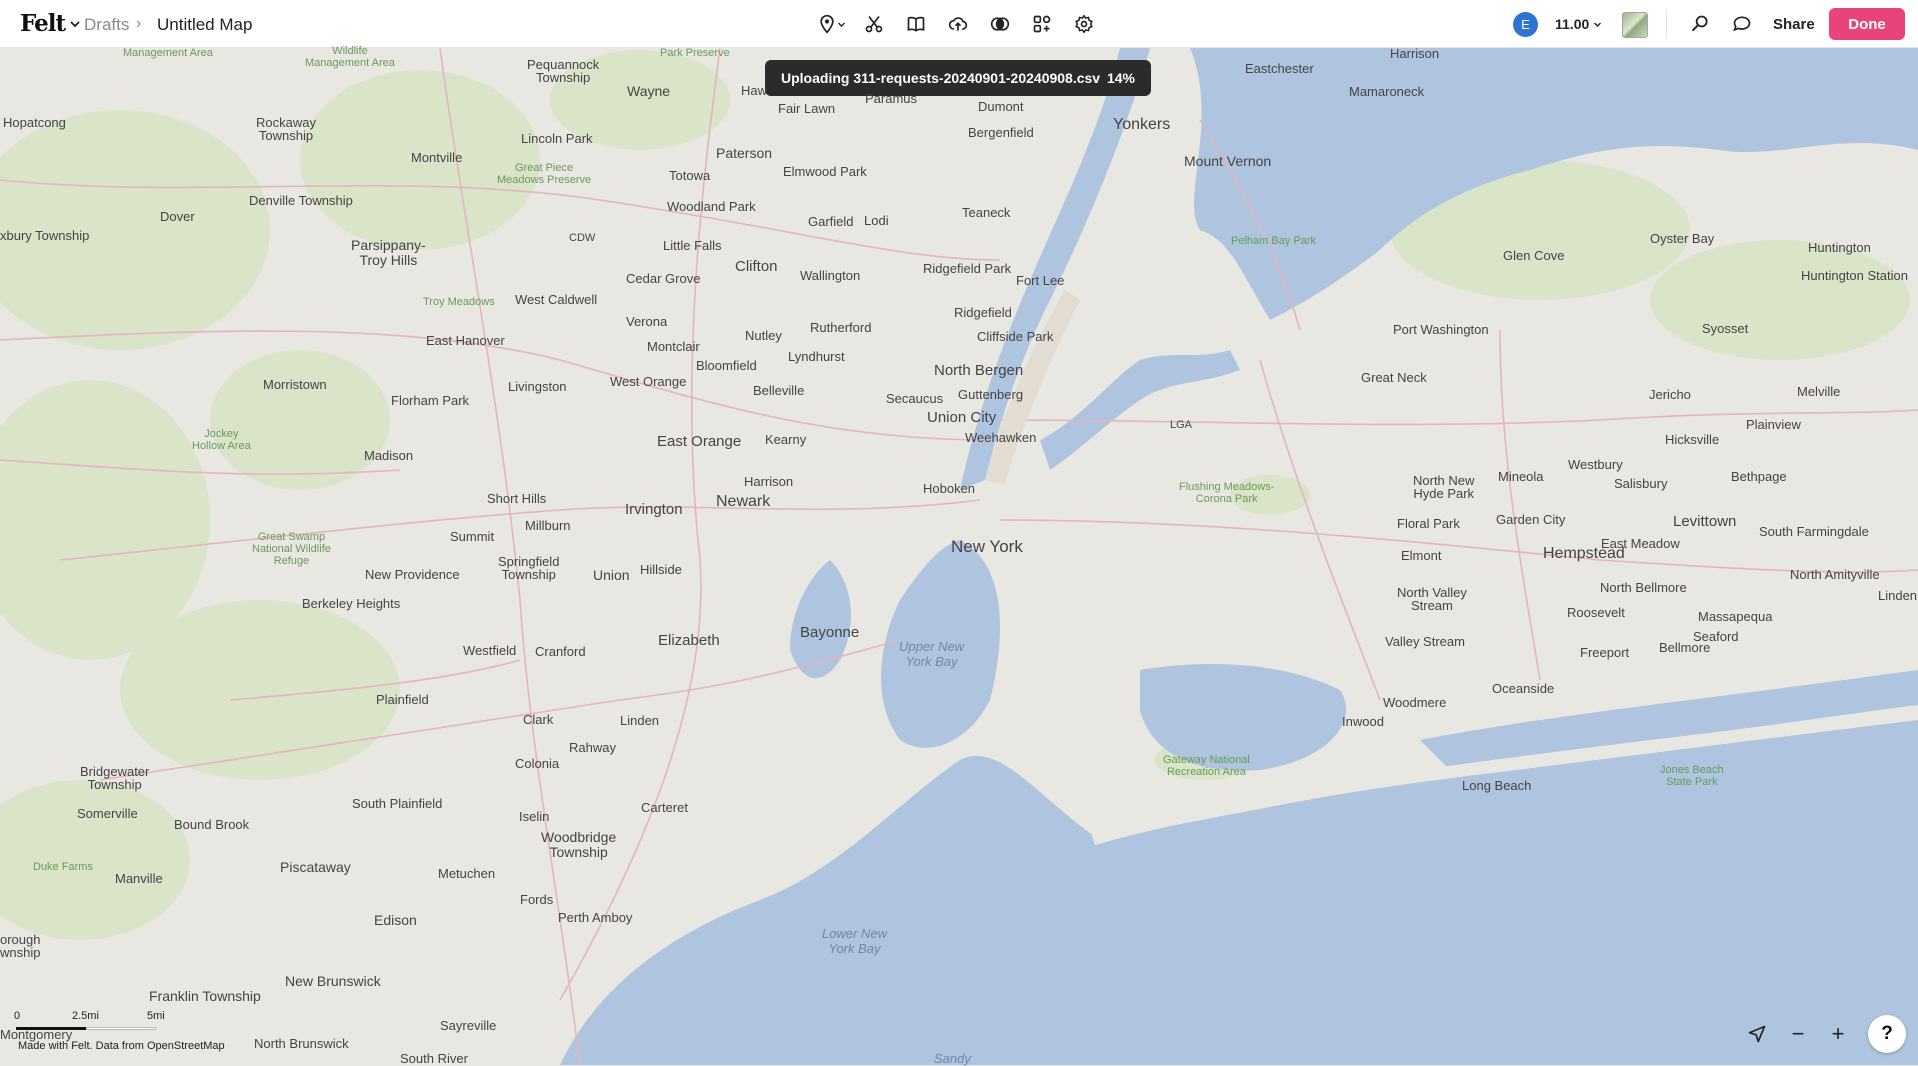 The height and width of the screenshot is (1066, 1918). What do you see at coordinates (582, 238) in the screenshot?
I see `place-label: CDW` at bounding box center [582, 238].